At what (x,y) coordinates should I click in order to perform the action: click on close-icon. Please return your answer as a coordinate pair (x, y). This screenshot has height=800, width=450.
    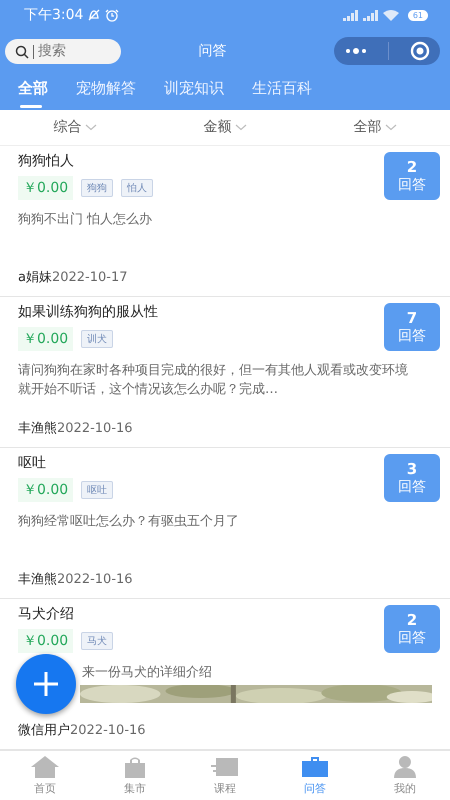
    Looking at the image, I should click on (420, 51).